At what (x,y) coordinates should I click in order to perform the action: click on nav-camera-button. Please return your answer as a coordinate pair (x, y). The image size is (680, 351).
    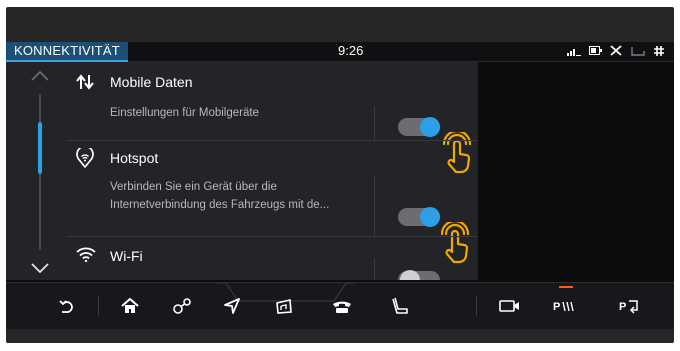
    Looking at the image, I should click on (510, 306).